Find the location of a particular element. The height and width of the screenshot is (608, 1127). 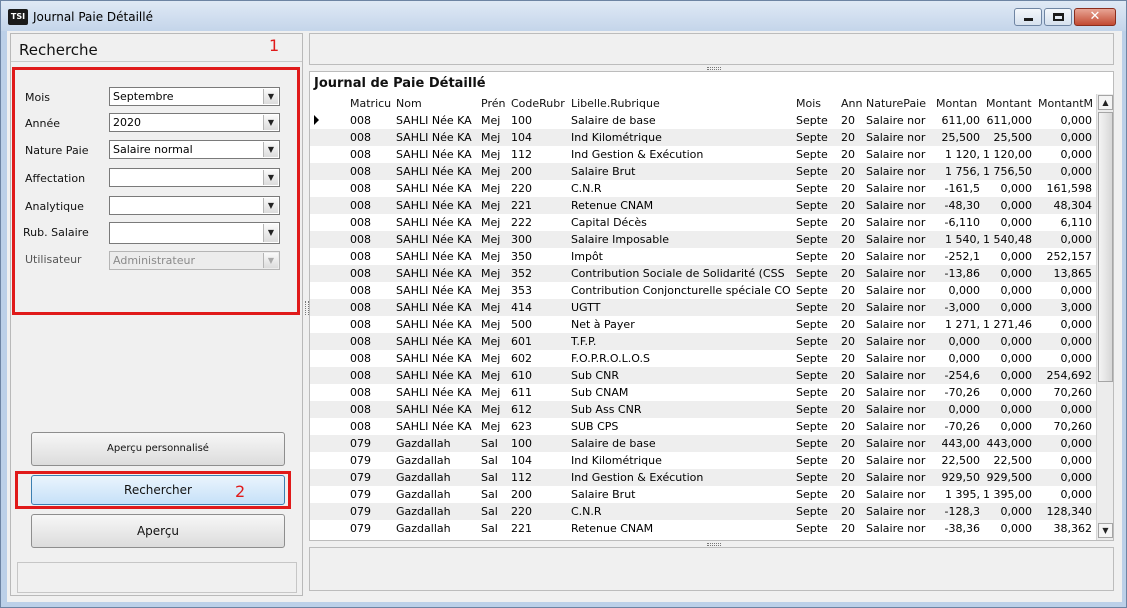

table-cell: 300 is located at coordinates (536, 239).